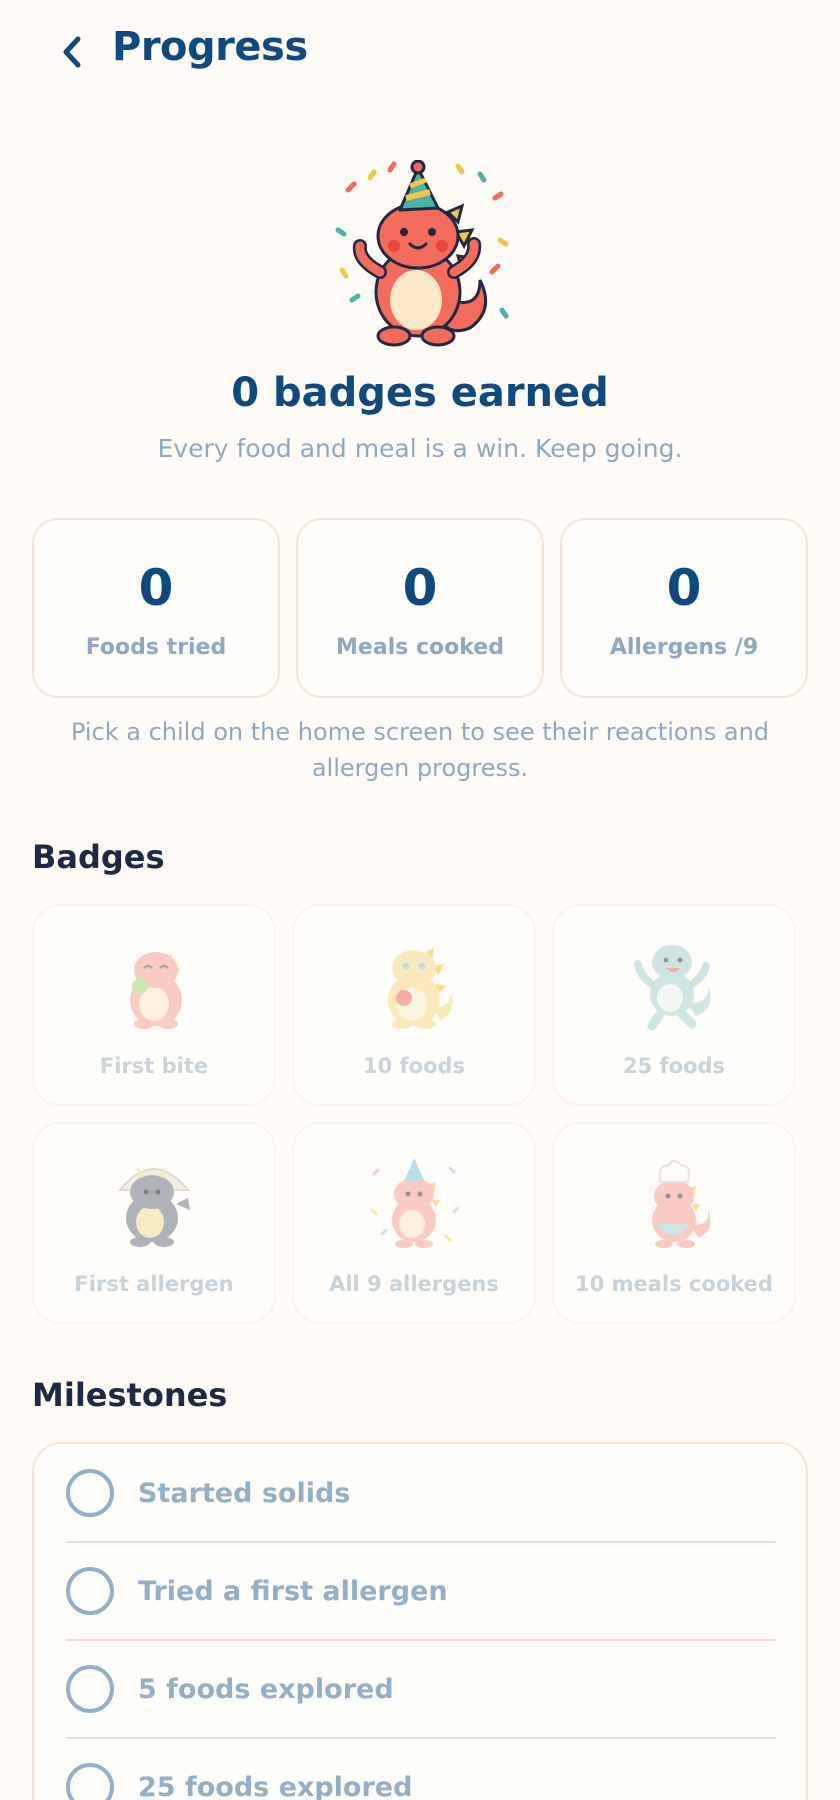 This screenshot has width=840, height=1800. I want to click on badge-25-foods: 25 foods, so click(674, 1005).